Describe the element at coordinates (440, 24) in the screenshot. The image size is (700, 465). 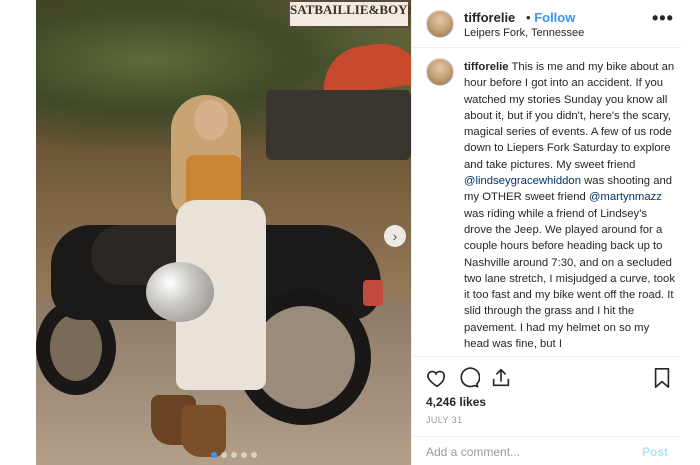
I see `author-avatar` at that location.